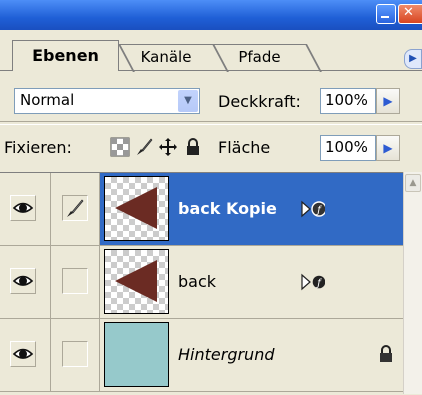  Describe the element at coordinates (386, 14) in the screenshot. I see `minimize-icon` at that location.